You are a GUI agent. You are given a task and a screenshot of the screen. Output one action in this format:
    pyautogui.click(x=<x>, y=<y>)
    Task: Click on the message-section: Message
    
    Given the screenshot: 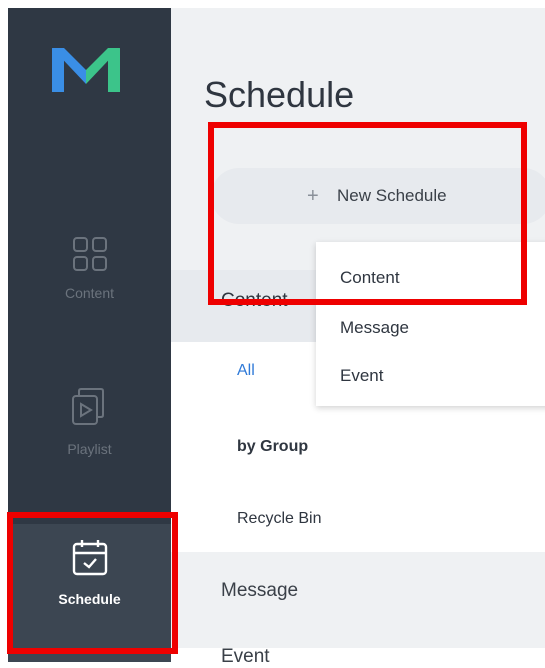 What is the action you would take?
    pyautogui.click(x=259, y=591)
    